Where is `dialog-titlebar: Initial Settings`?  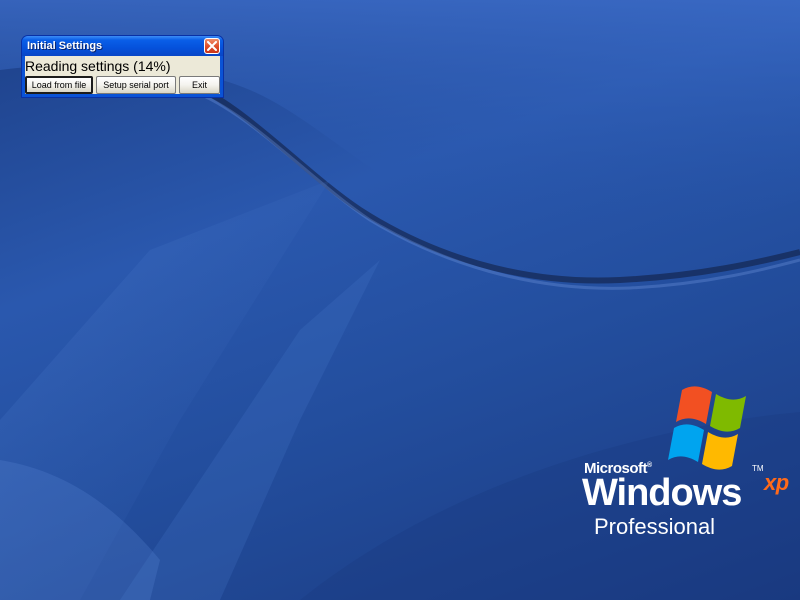 dialog-titlebar: Initial Settings is located at coordinates (122, 46).